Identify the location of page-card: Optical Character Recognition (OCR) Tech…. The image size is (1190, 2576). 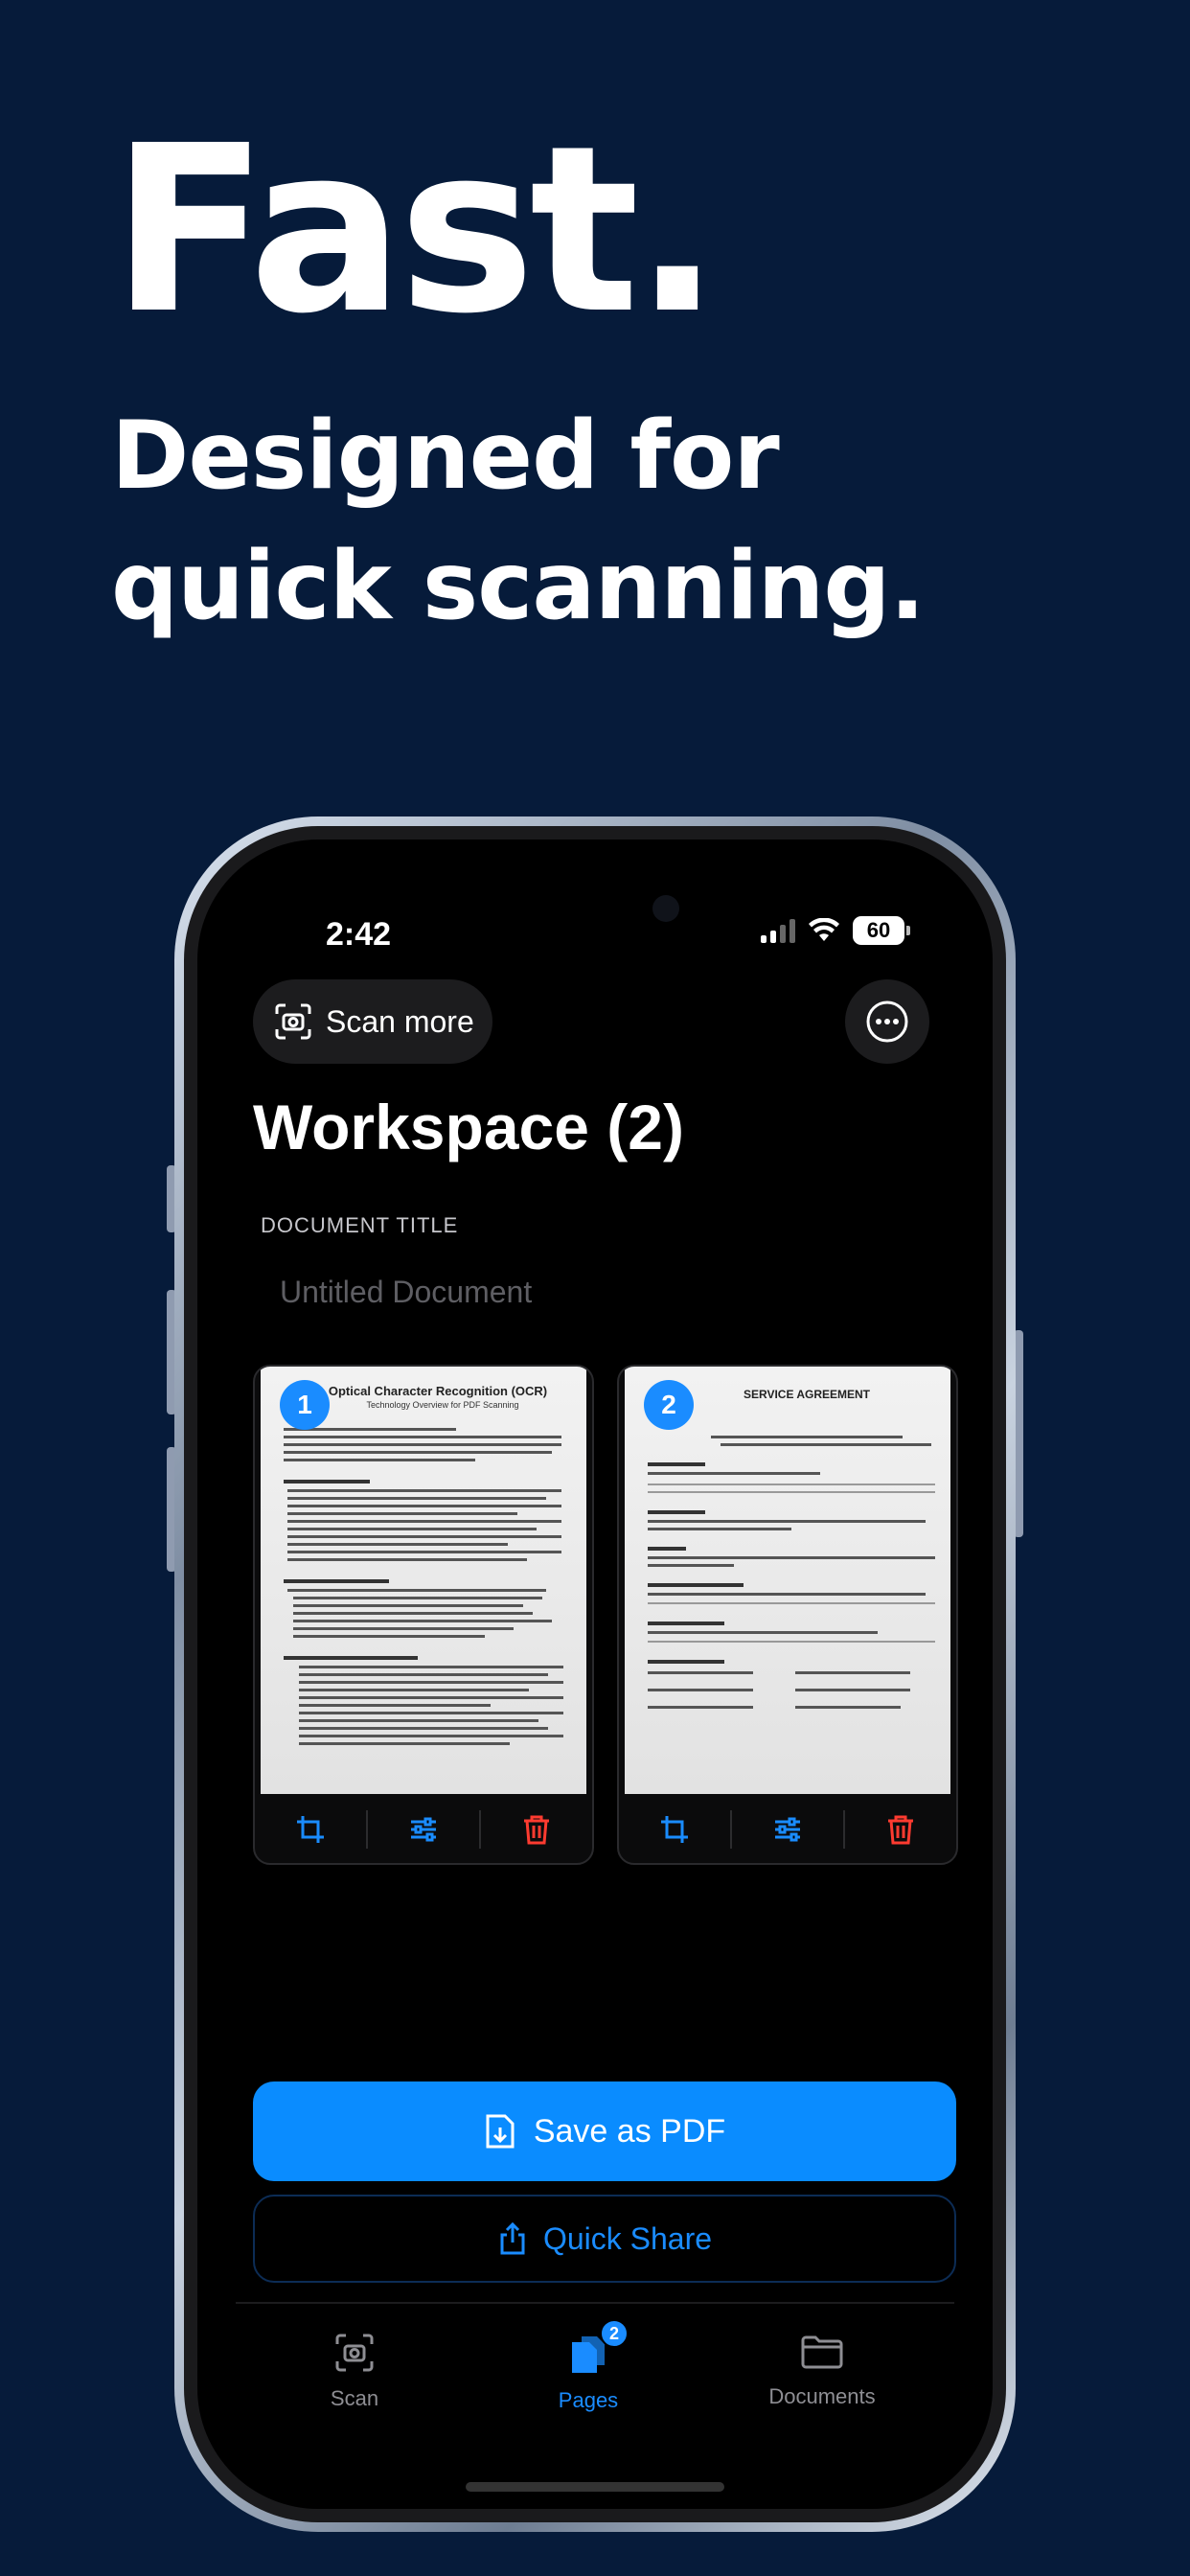
(424, 1615).